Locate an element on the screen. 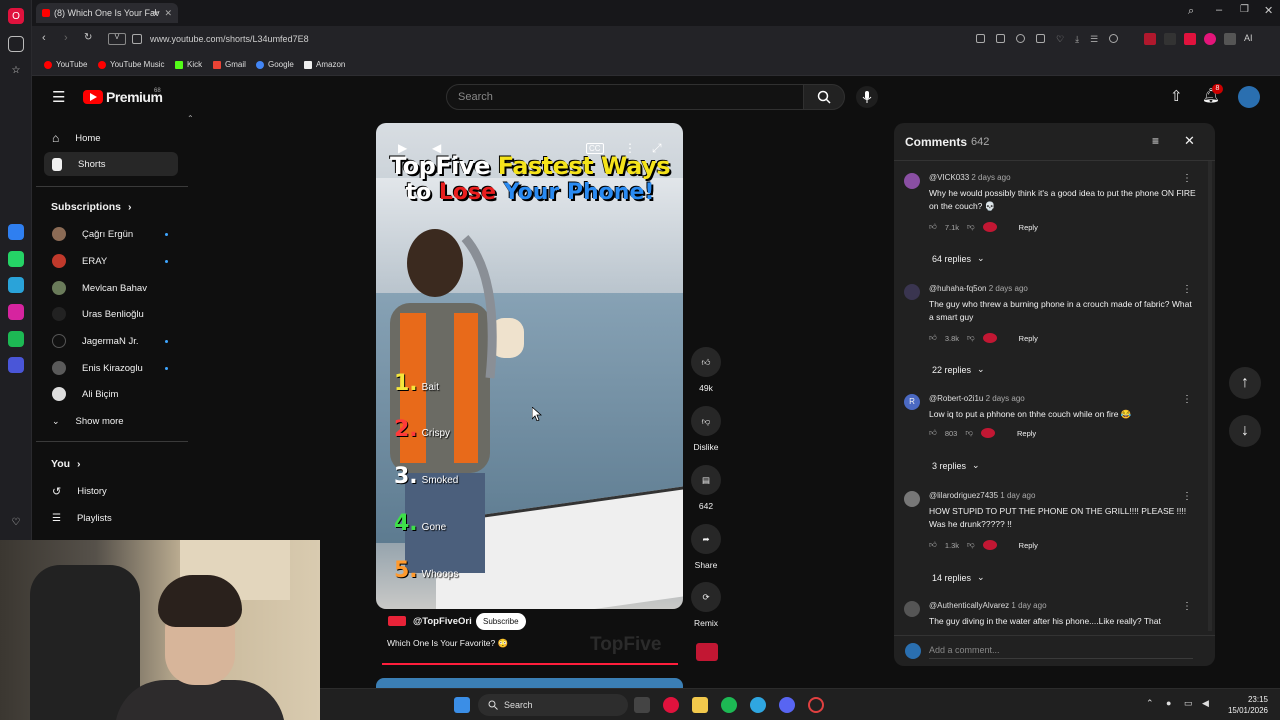 This screenshot has width=1280, height=720. comment-author: @huhaha-fq5on 2 days ago is located at coordinates (978, 288).